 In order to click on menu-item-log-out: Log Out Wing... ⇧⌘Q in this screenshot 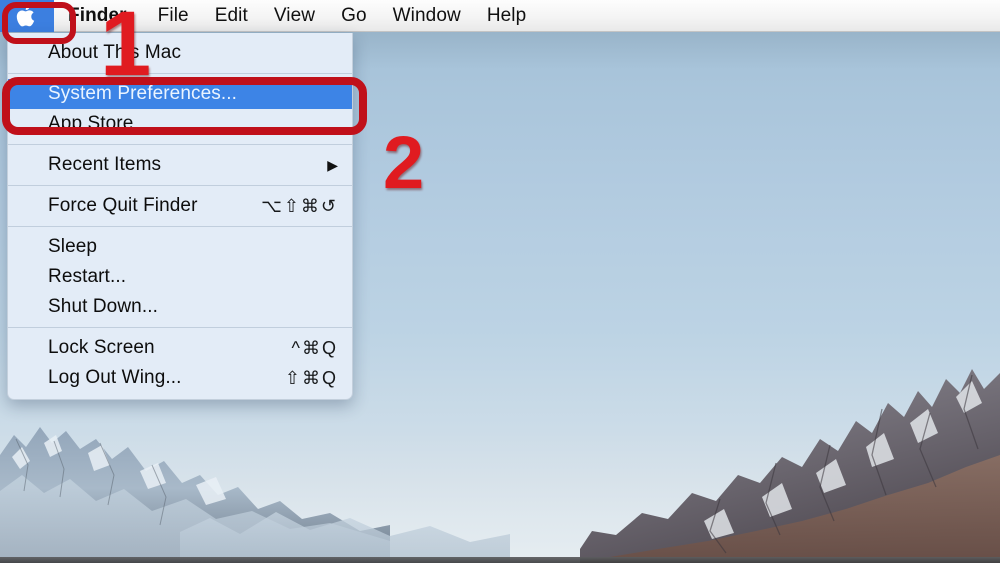, I will do `click(180, 378)`.